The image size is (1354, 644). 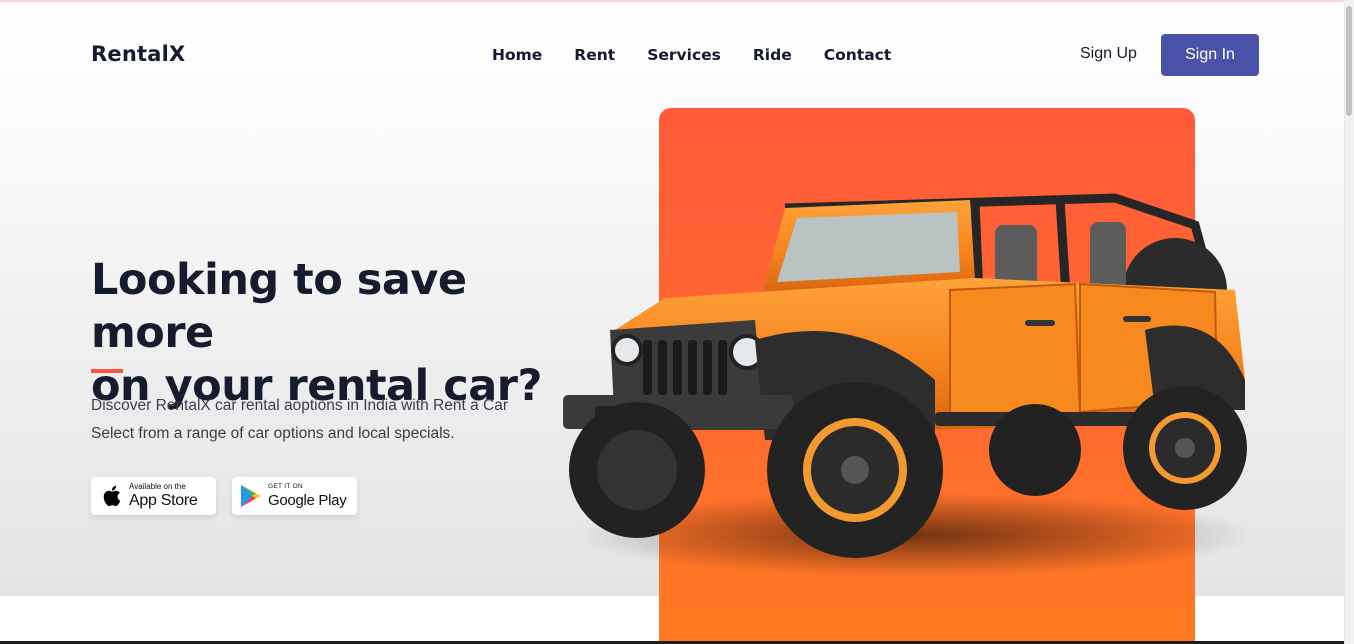 I want to click on nav-rent: Rent, so click(x=594, y=55).